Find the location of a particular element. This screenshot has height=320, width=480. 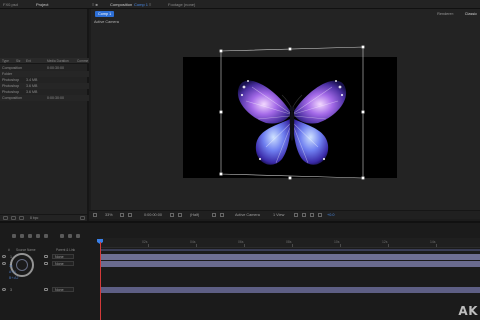

cursor-hint: A+:1 is located at coordinates (13, 272).